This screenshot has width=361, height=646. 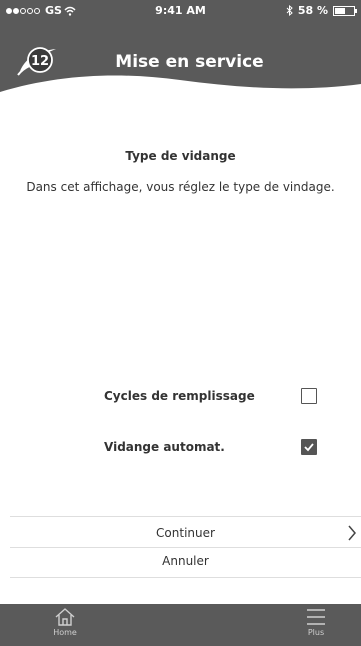 I want to click on tab-home-label: Home, so click(x=65, y=632).